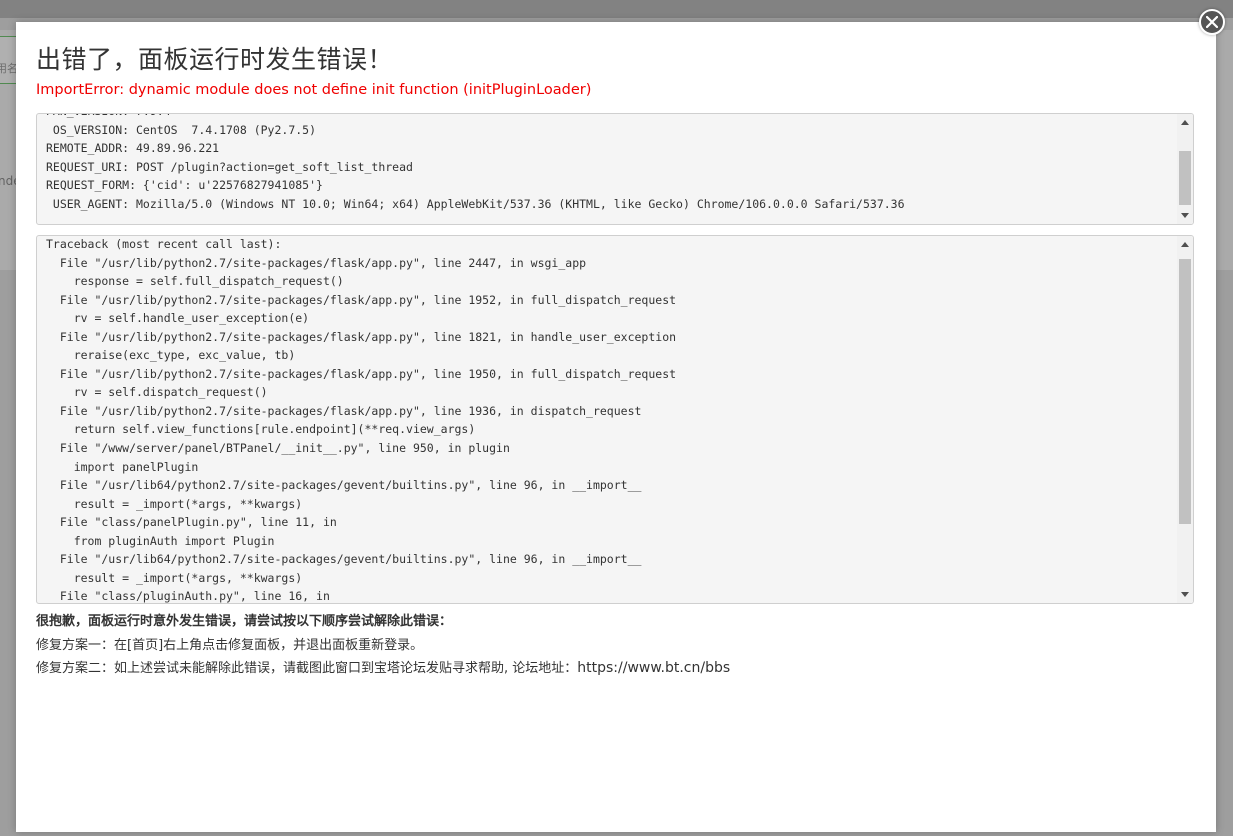 This screenshot has height=836, width=1233. Describe the element at coordinates (181, 129) in the screenshot. I see `request-info-line: OS_VERSION: CentOS 7.4.1708 (Py2.7.5)` at that location.